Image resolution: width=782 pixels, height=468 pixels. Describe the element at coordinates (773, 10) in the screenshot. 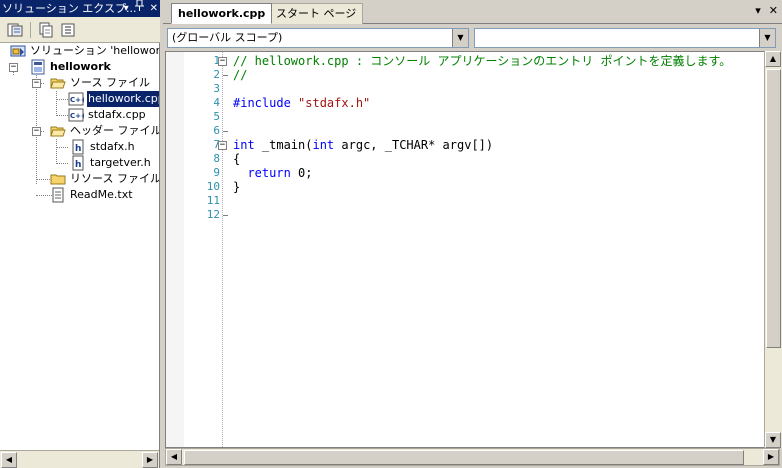

I see `close-document-icon: ✕` at that location.